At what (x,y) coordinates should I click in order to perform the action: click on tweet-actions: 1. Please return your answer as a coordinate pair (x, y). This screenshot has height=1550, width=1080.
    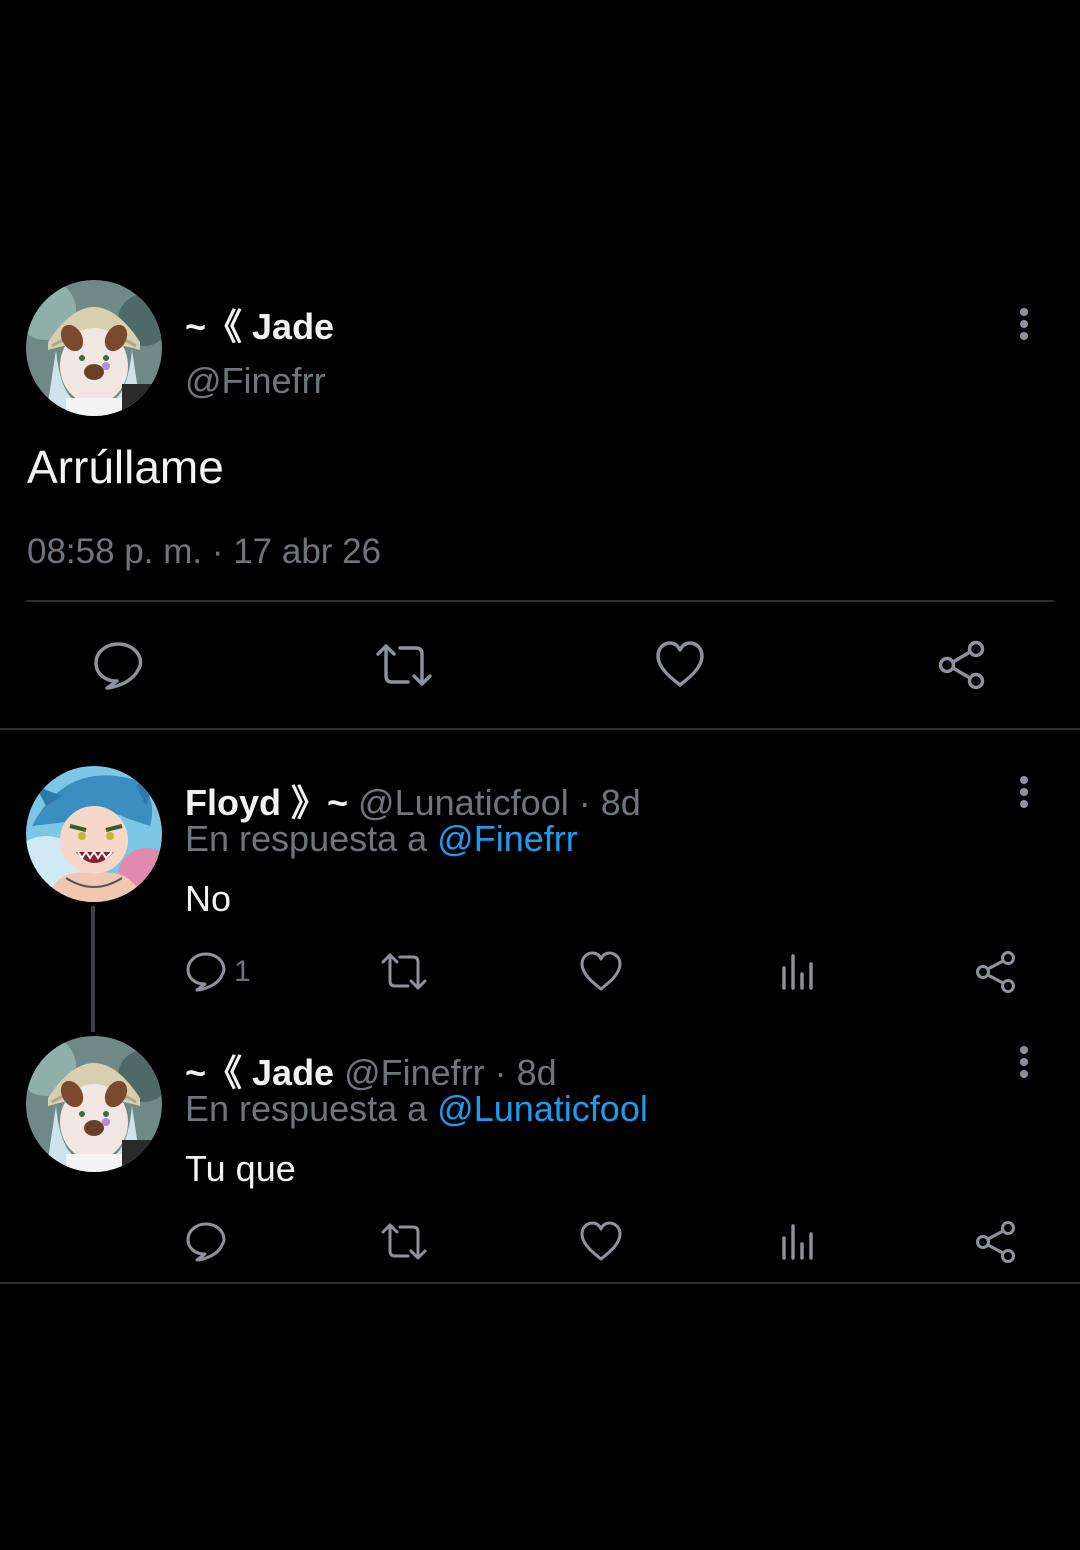
    Looking at the image, I should click on (540, 972).